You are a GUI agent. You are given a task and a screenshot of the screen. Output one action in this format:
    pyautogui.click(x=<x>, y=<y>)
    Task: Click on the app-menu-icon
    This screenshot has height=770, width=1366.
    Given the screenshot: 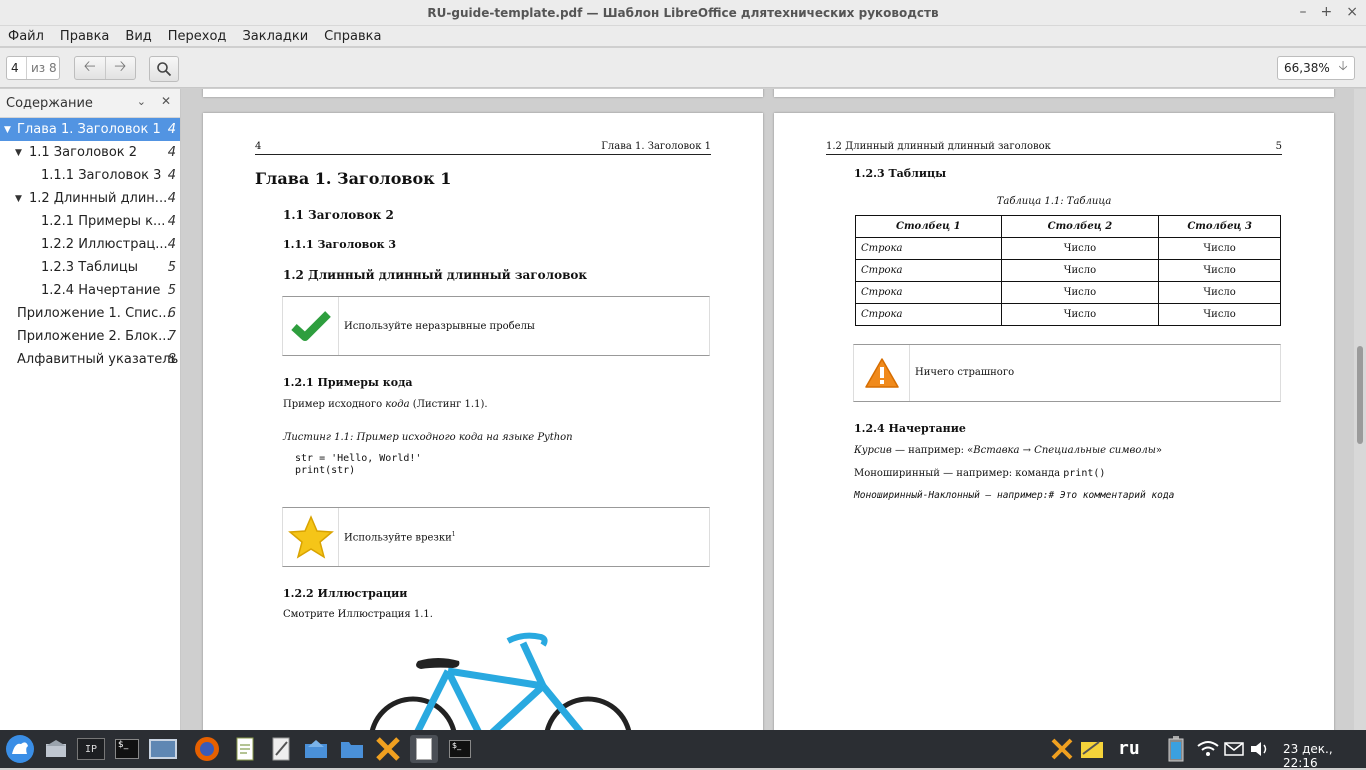 What is the action you would take?
    pyautogui.click(x=20, y=749)
    